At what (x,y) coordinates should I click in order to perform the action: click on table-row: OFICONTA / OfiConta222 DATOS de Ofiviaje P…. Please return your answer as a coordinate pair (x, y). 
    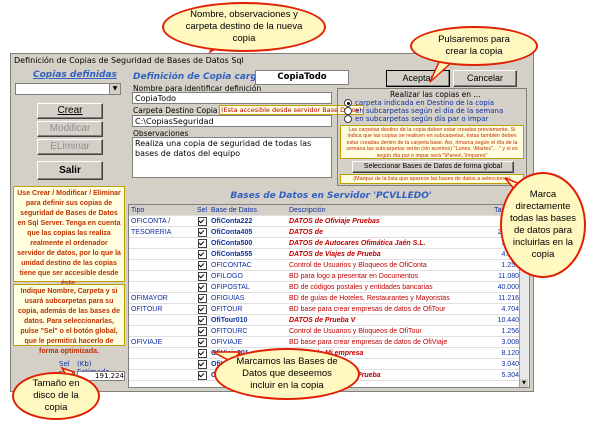
    Looking at the image, I should click on (325, 221).